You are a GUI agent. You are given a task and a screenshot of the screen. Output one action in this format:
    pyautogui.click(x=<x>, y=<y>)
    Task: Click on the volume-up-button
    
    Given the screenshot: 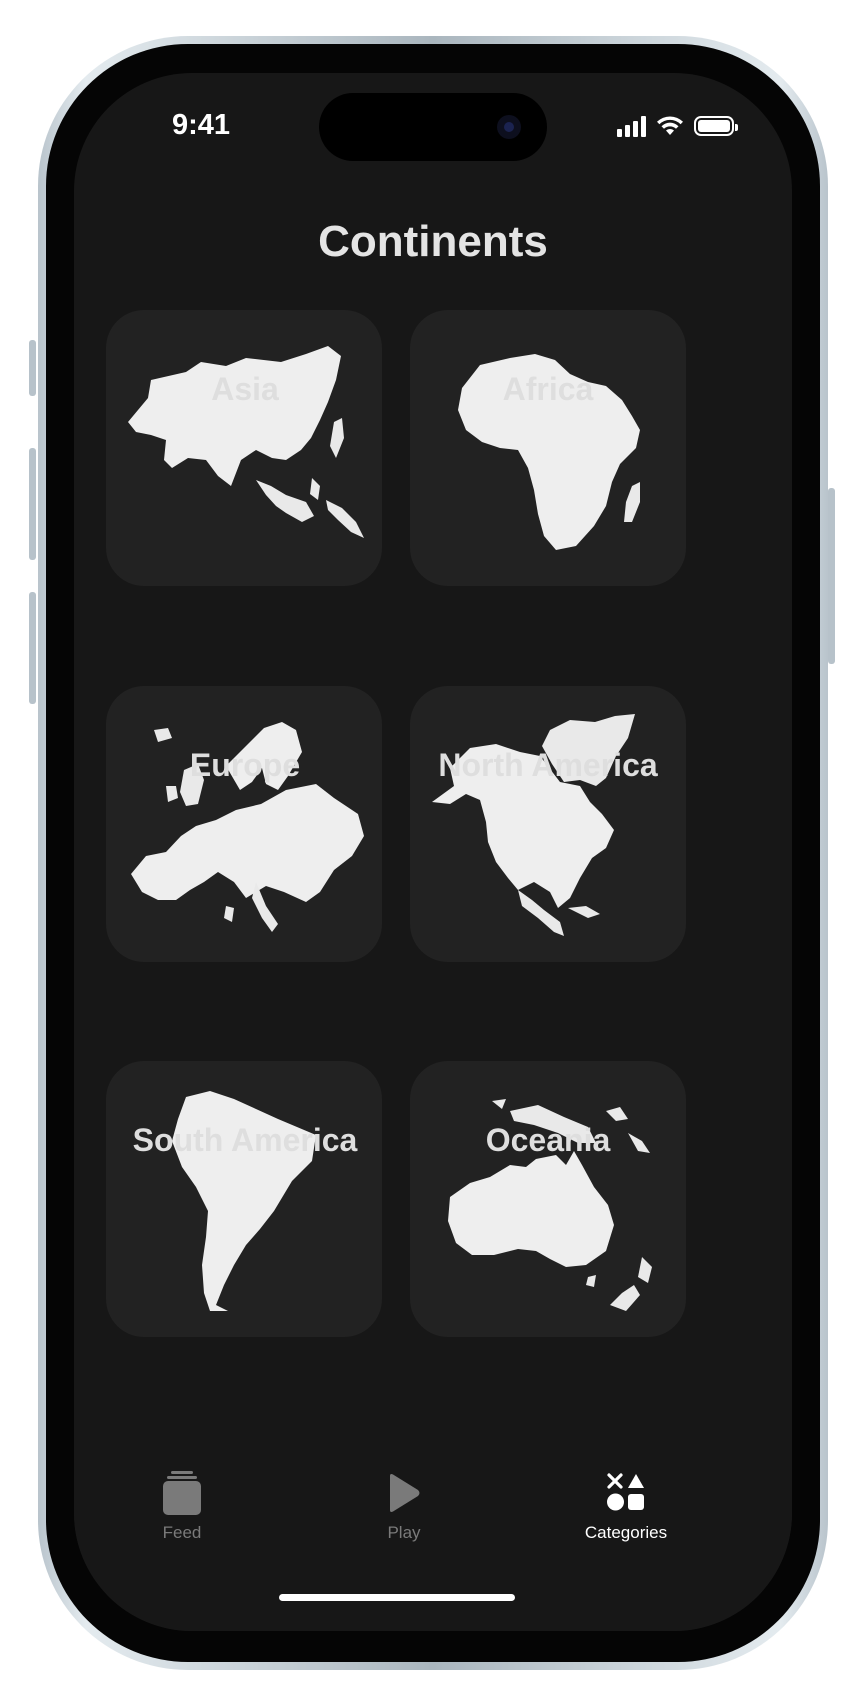 What is the action you would take?
    pyautogui.click(x=32, y=504)
    